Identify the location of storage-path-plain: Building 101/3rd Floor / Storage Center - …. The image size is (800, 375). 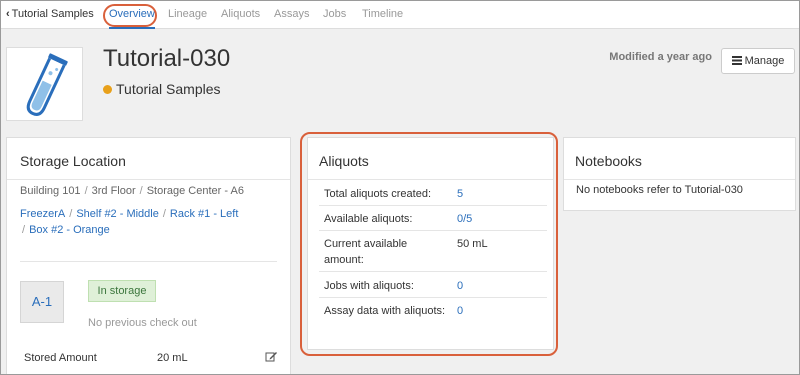
(132, 191).